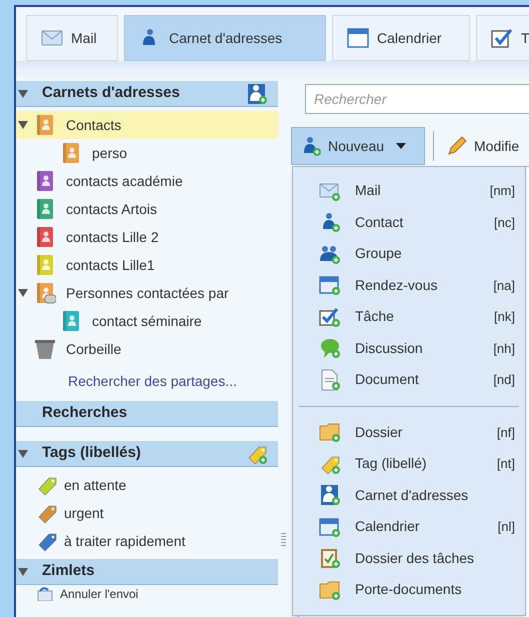  I want to click on trash-icon, so click(45, 349).